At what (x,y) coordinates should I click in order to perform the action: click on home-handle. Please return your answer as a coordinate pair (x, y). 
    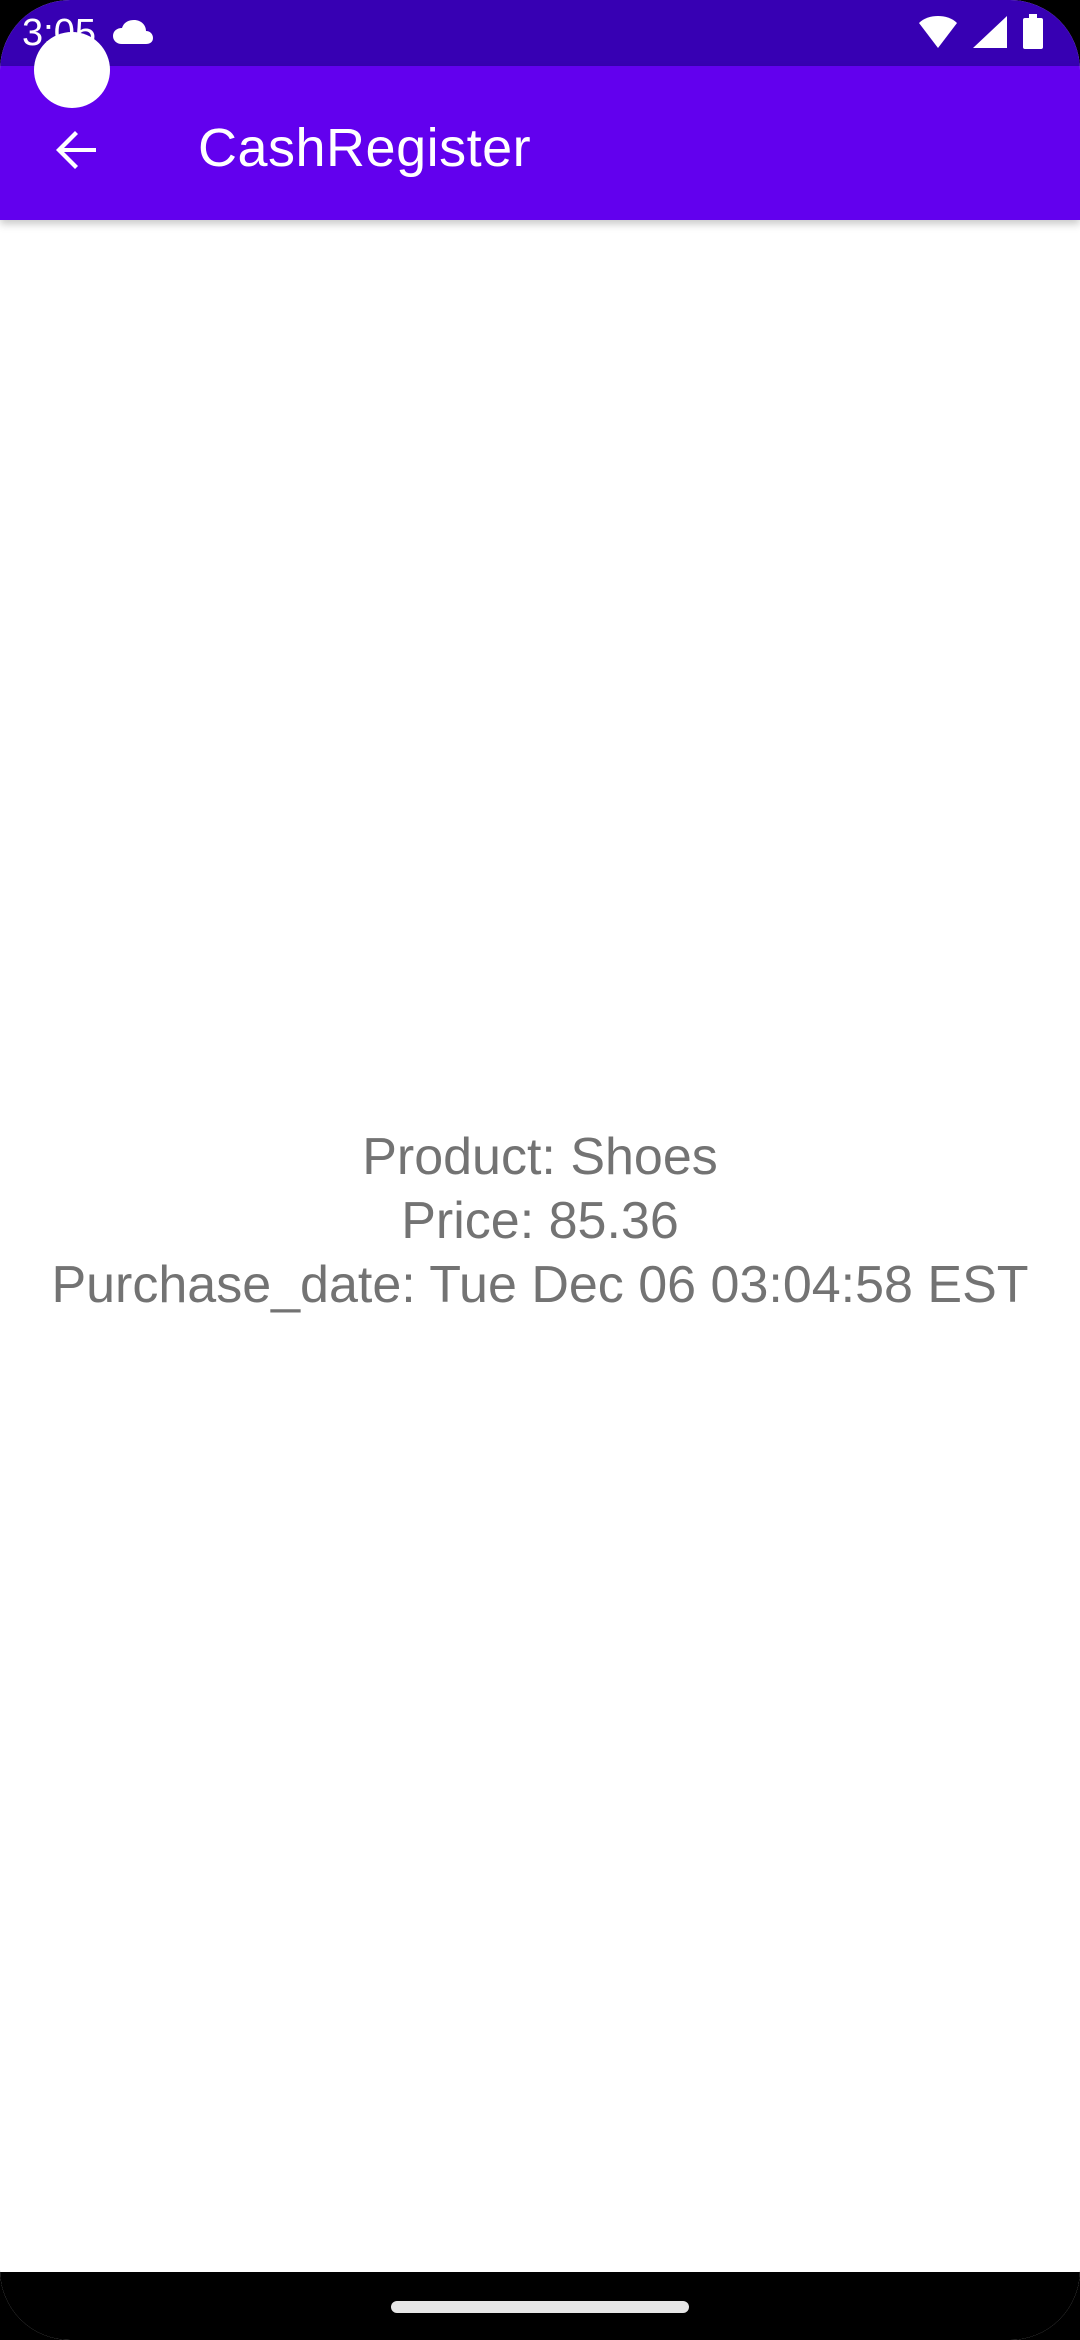
    Looking at the image, I should click on (540, 2307).